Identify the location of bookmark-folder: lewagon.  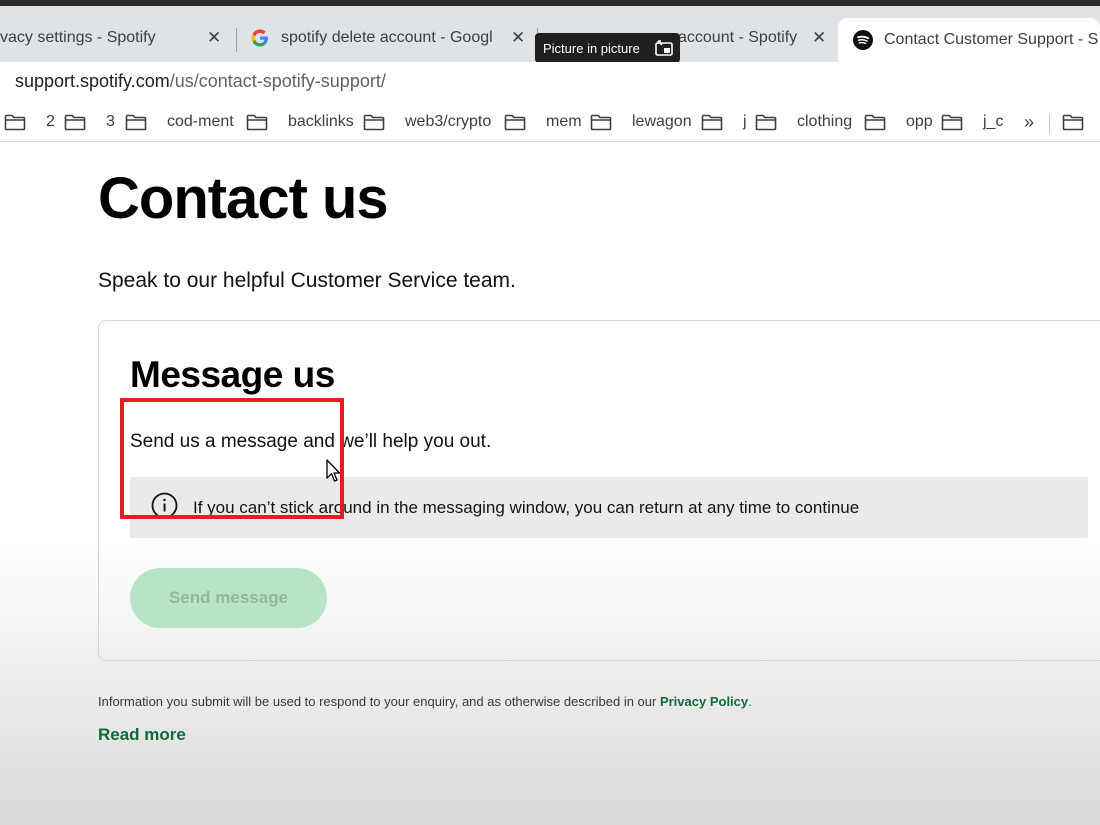
(641, 122).